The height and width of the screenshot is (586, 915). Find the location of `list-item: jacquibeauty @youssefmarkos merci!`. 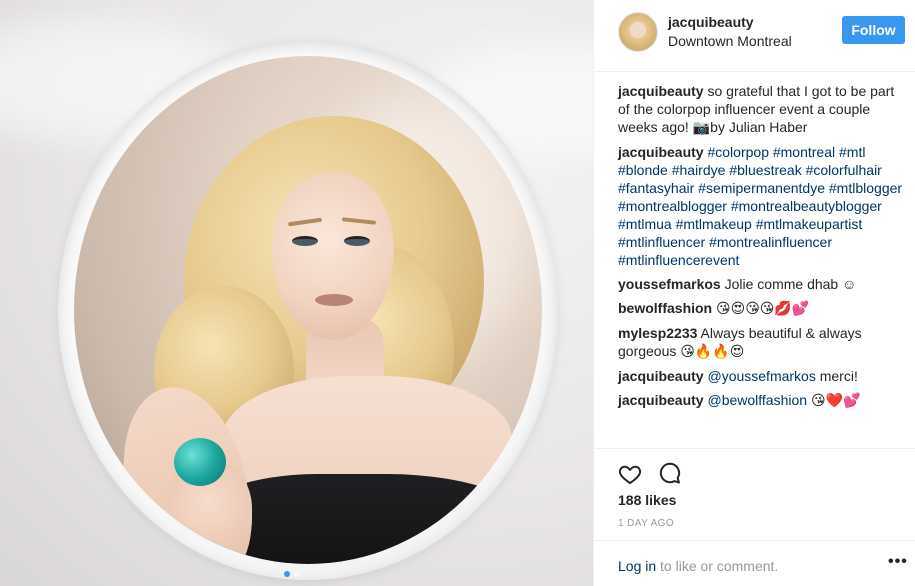

list-item: jacquibeauty @youssefmarkos merci! is located at coordinates (763, 376).